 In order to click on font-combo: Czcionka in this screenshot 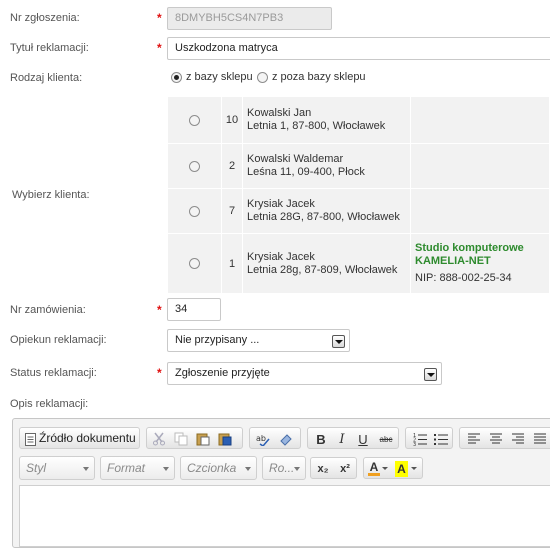, I will do `click(218, 468)`.